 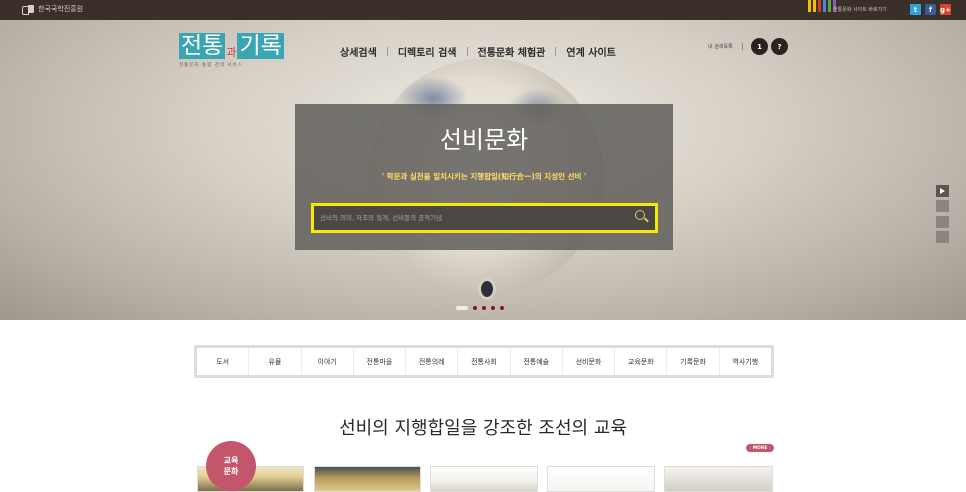 What do you see at coordinates (942, 191) in the screenshot?
I see `slideshow-play-button` at bounding box center [942, 191].